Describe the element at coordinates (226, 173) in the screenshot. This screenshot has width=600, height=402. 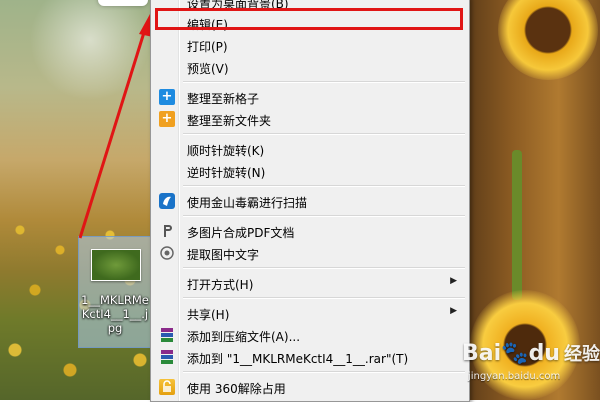
I see `menu-item-label: 逆时针旋转(N)` at that location.